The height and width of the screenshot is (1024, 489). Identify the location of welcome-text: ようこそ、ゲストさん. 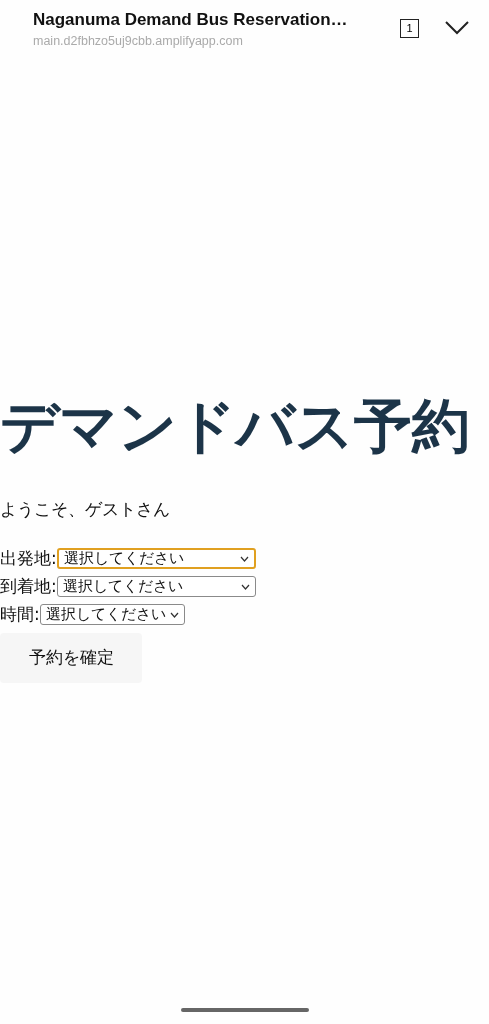
(85, 509).